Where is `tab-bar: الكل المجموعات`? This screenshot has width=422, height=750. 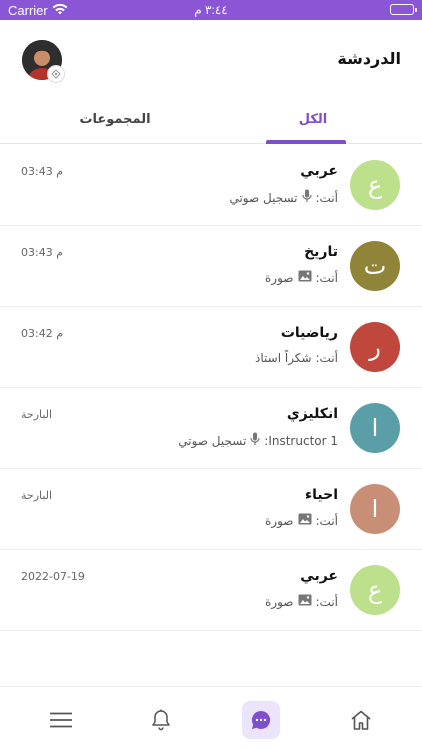
tab-bar: الكل المجموعات is located at coordinates (211, 122).